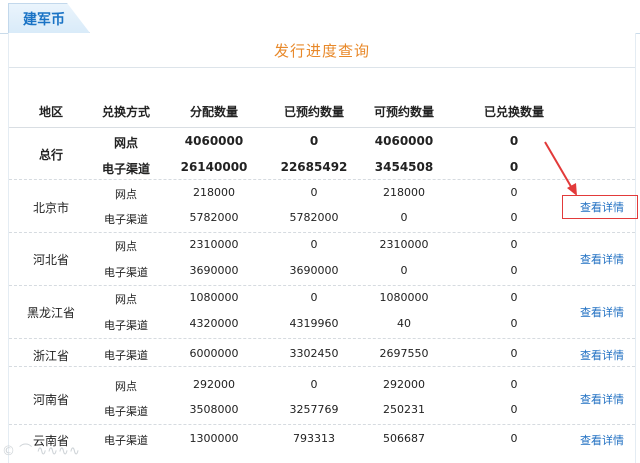 Image resolution: width=640 pixels, height=463 pixels. Describe the element at coordinates (214, 353) in the screenshot. I see `table-cell-allocated: 6000000` at that location.